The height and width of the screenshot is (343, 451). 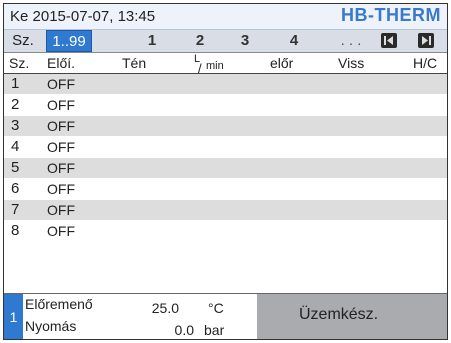 I want to click on tab-unit-3: 3, so click(x=245, y=41).